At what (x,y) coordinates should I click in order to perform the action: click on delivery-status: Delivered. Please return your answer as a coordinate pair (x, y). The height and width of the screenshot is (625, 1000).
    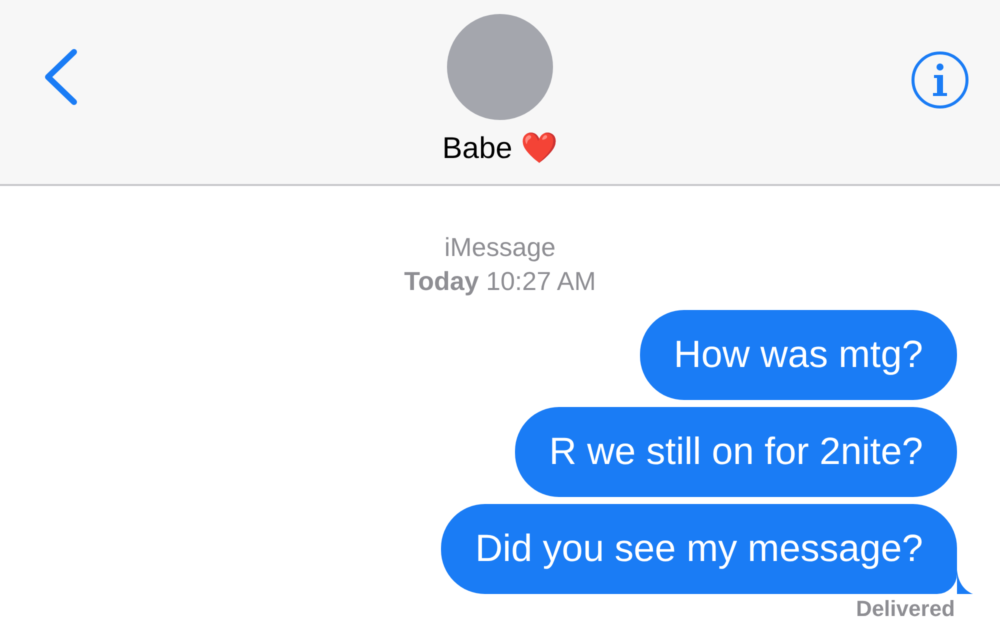
    Looking at the image, I should click on (905, 609).